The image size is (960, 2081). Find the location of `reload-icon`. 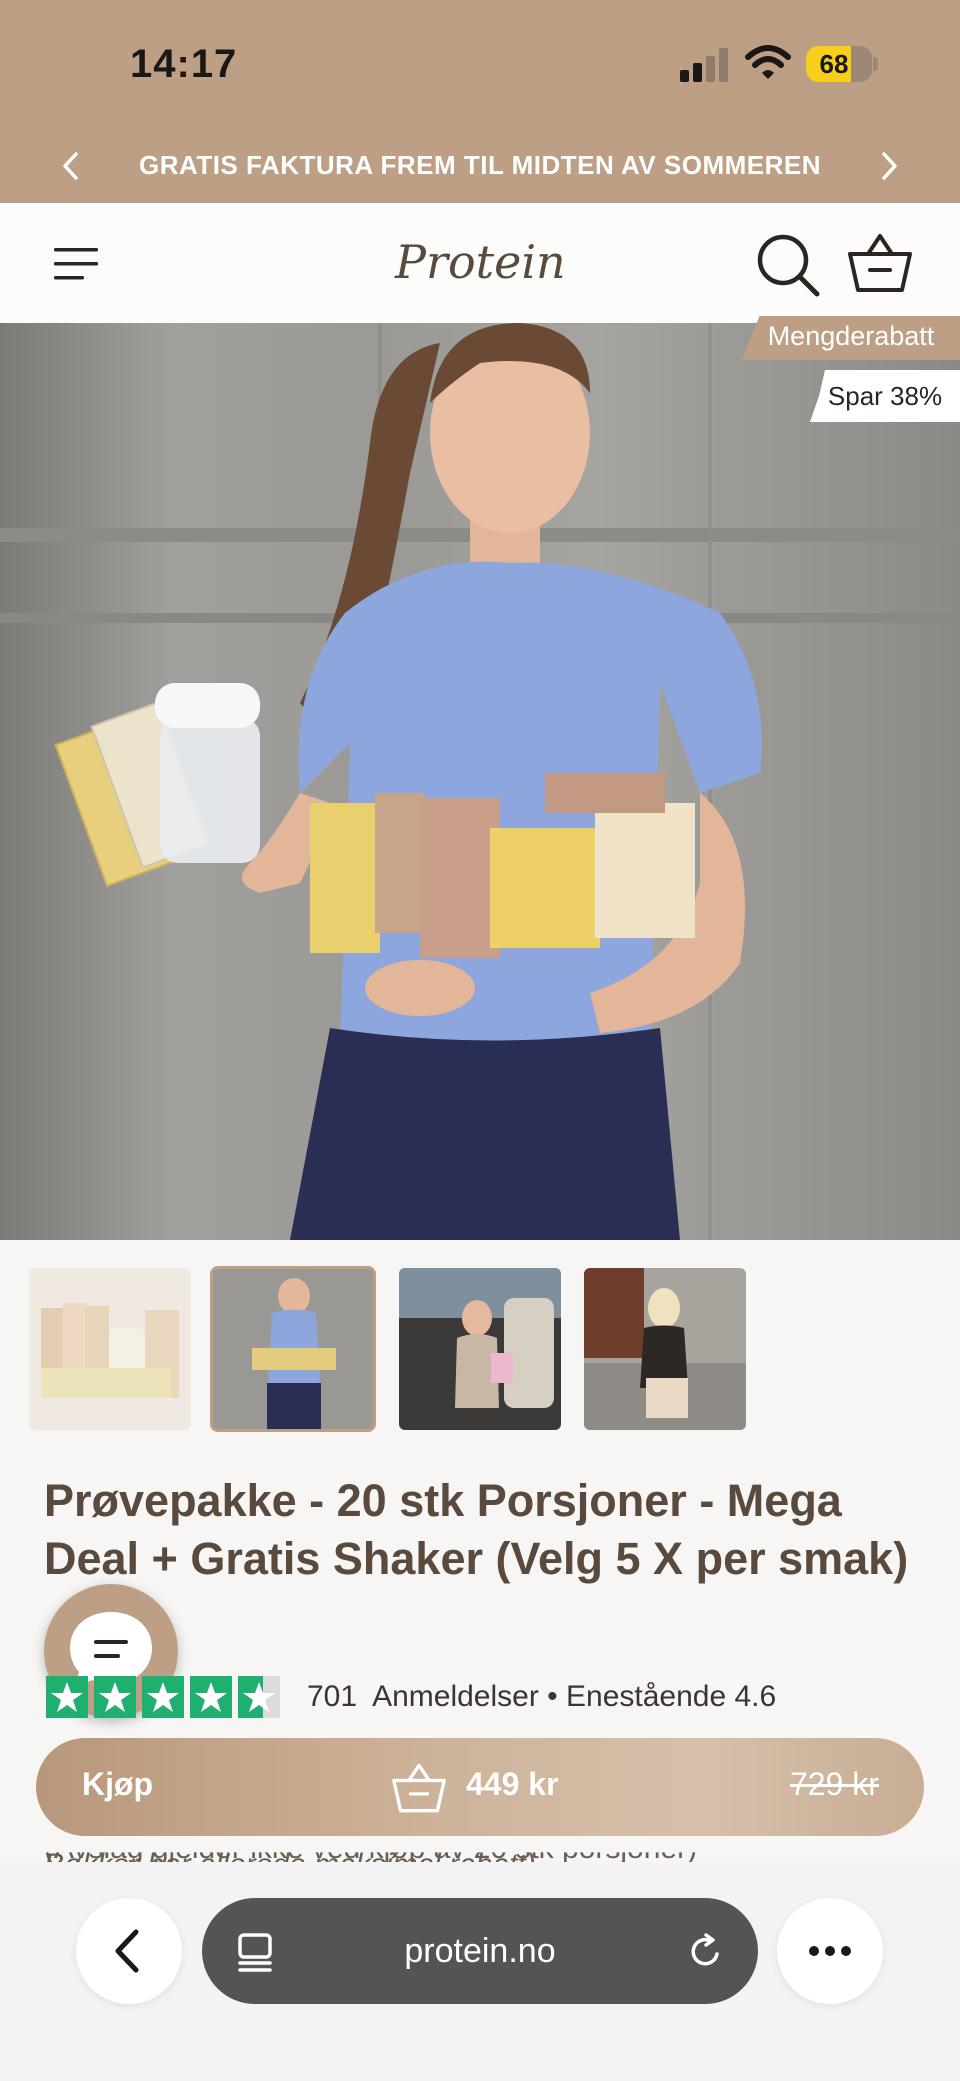

reload-icon is located at coordinates (706, 1952).